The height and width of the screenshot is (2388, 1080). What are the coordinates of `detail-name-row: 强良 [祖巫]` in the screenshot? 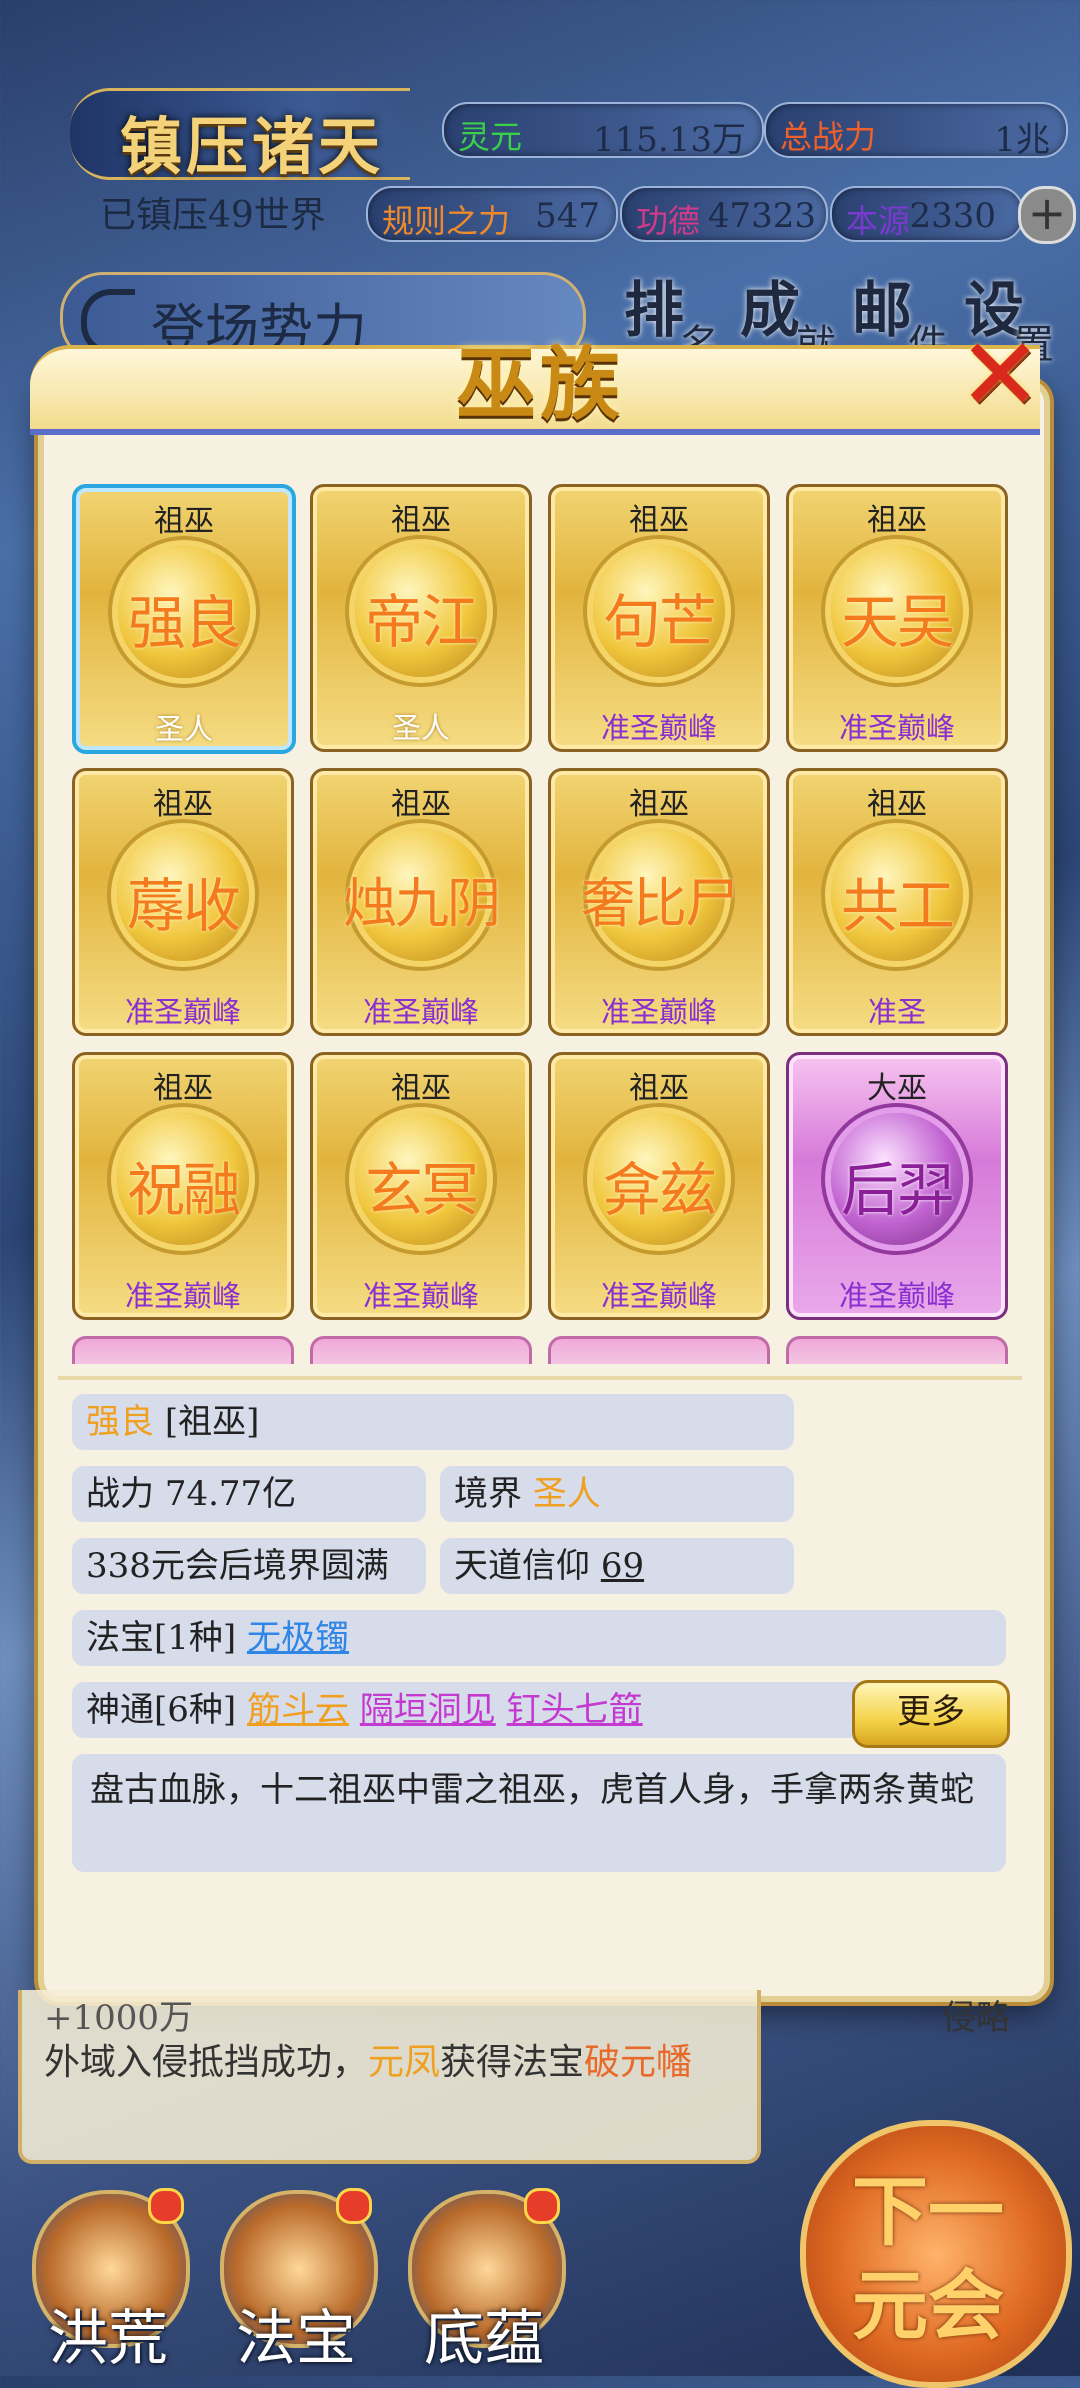 It's located at (433, 1422).